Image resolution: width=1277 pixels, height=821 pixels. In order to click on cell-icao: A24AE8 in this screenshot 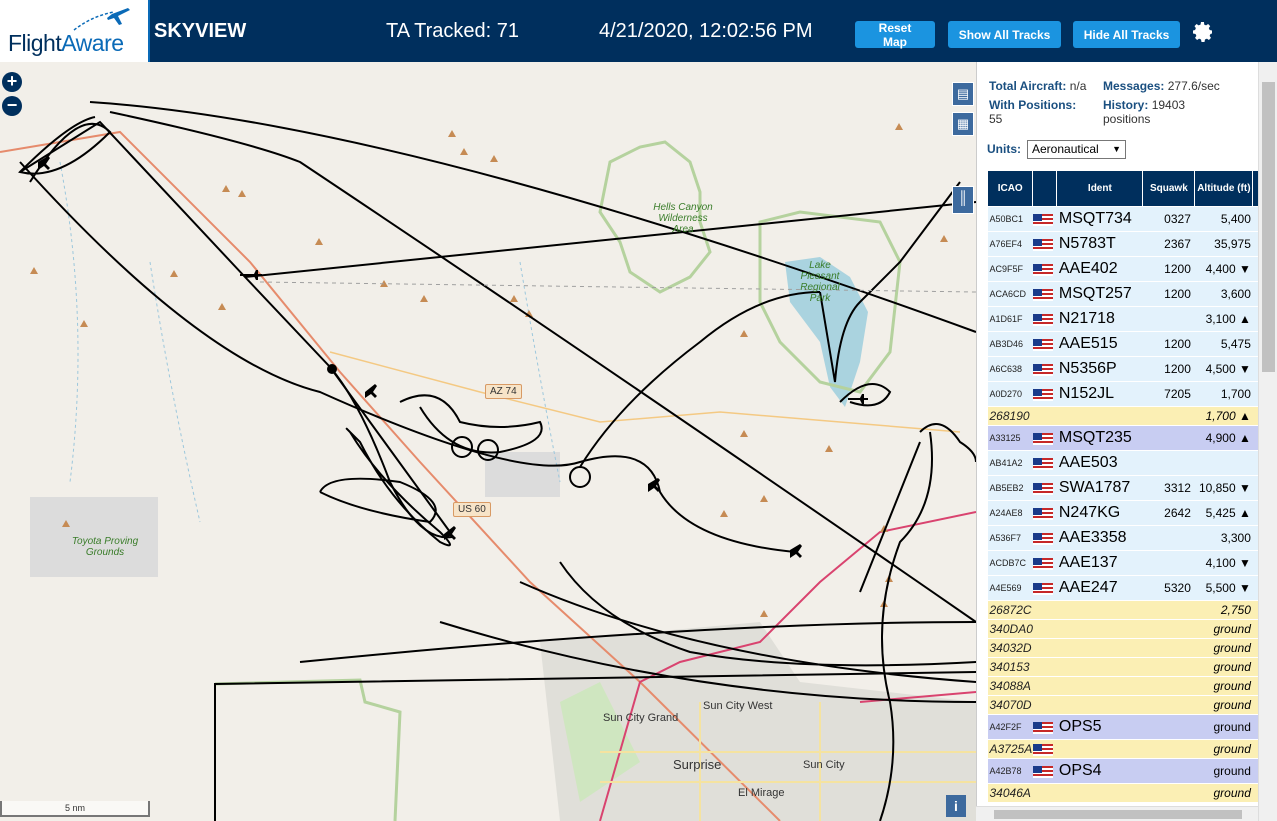, I will do `click(1010, 513)`.